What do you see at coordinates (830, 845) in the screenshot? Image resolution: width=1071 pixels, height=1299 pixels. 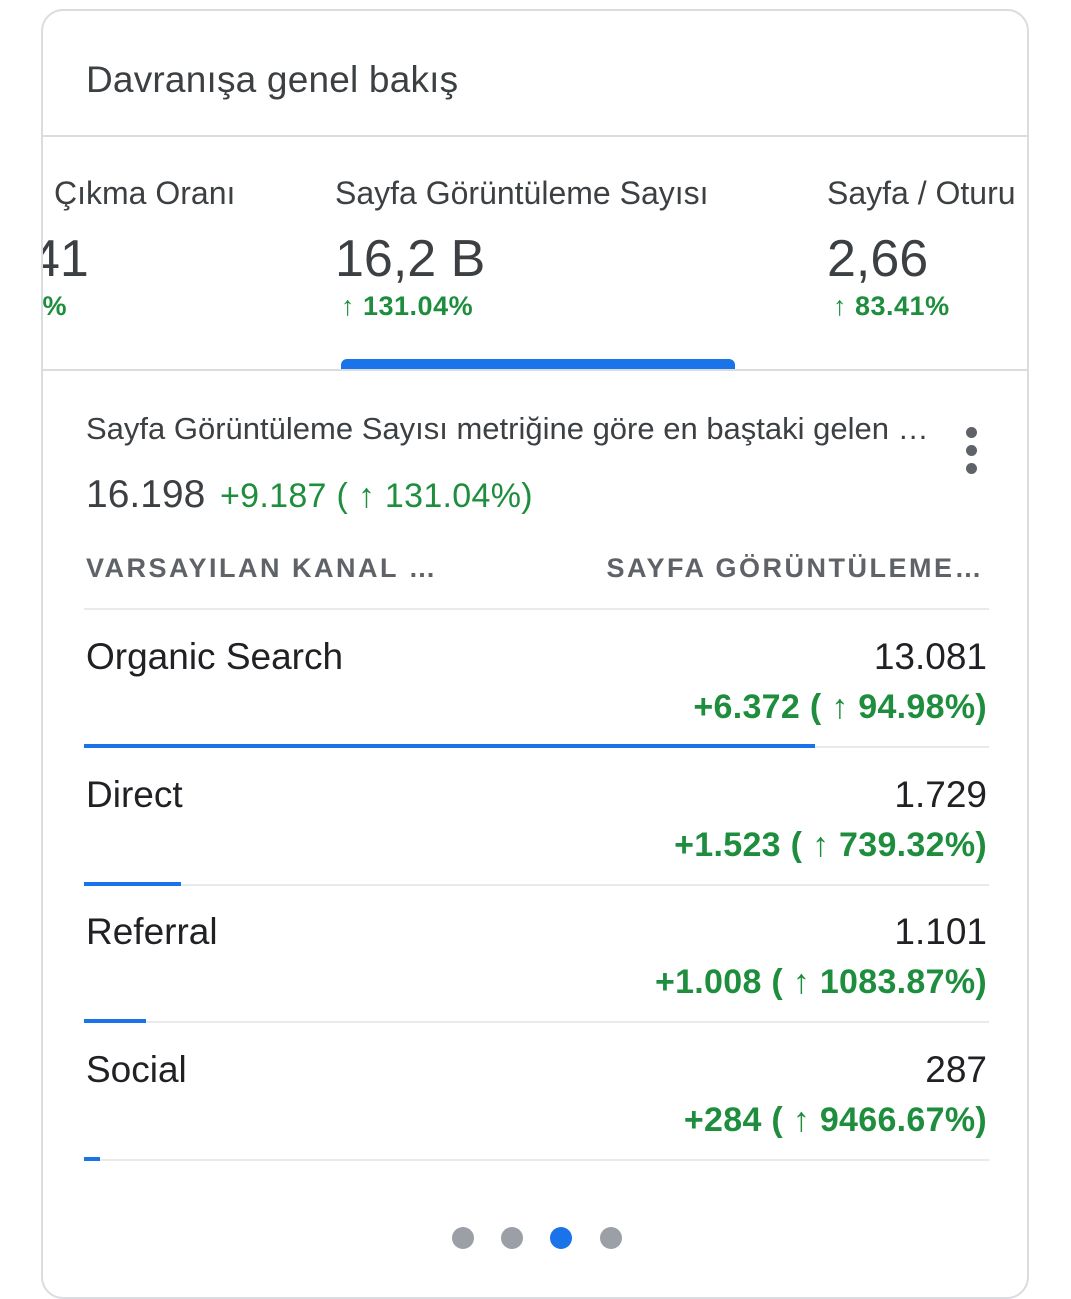 I see `channel-change: +1.523 ( ↑ 739.32%)` at bounding box center [830, 845].